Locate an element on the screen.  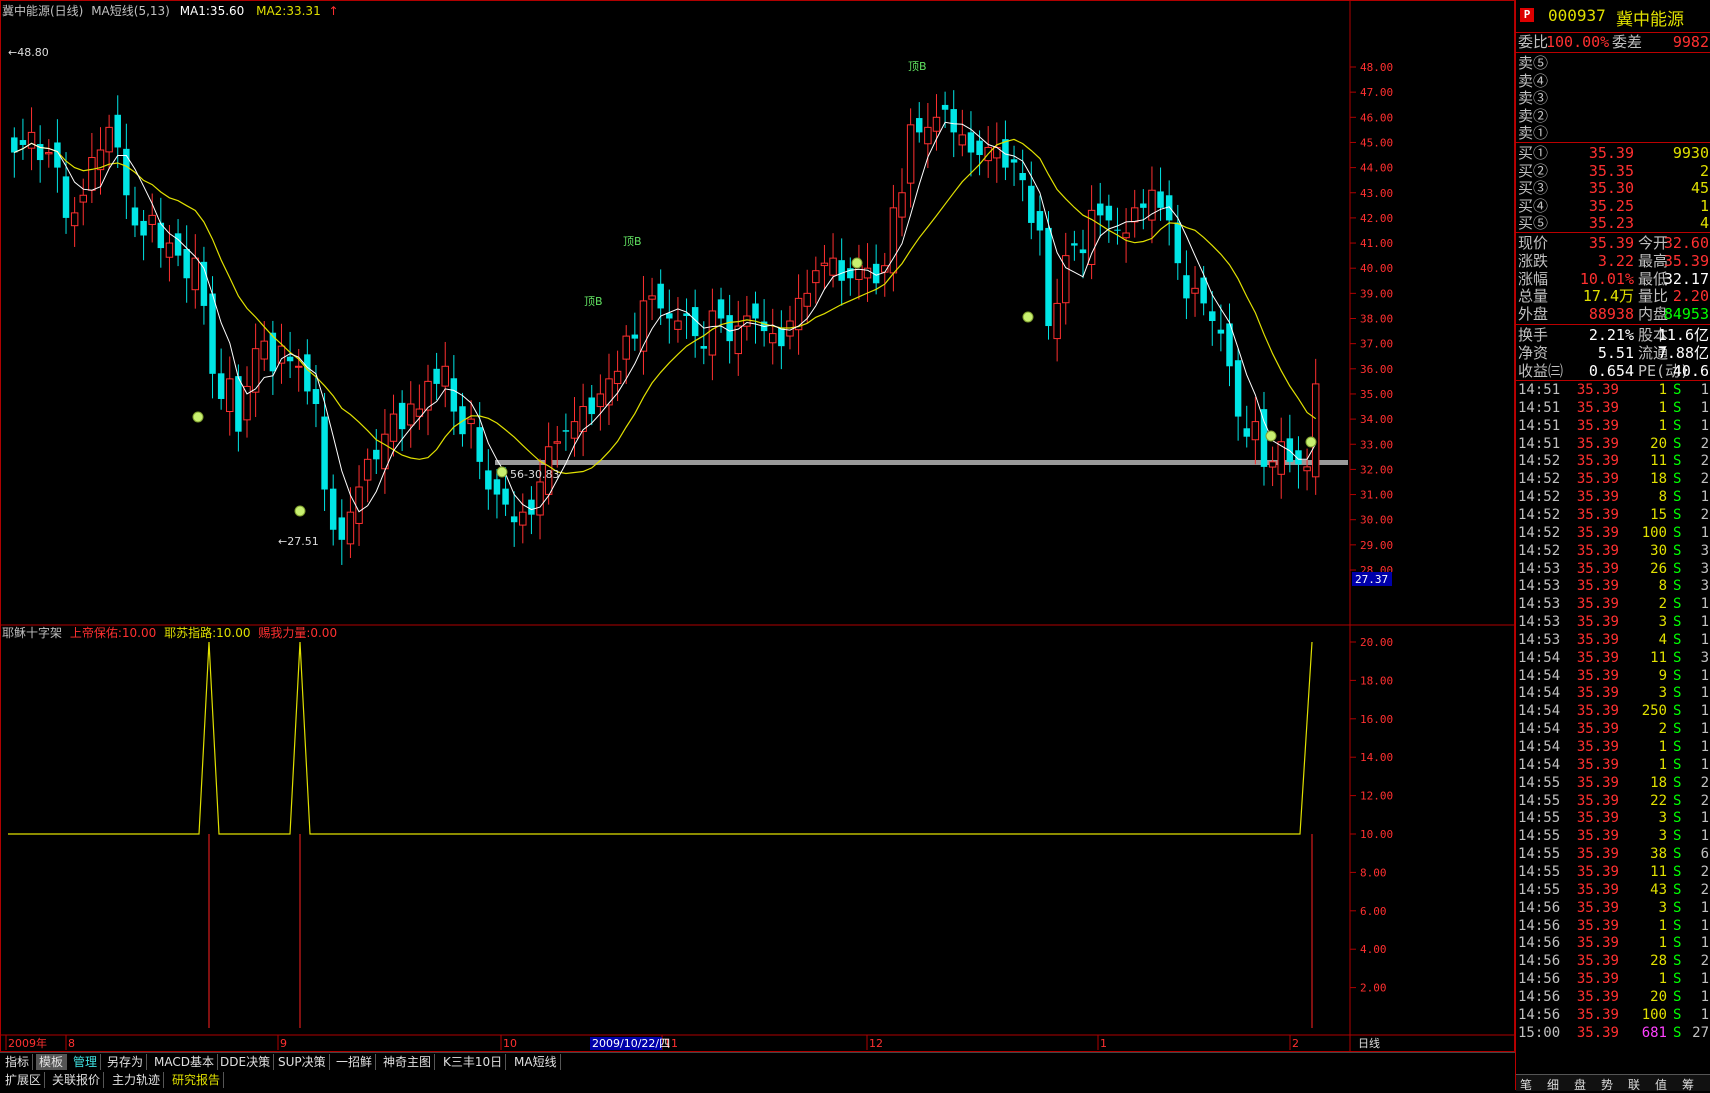
tick-row: 14:52 35.39 100 S 1 is located at coordinates (1613, 534).